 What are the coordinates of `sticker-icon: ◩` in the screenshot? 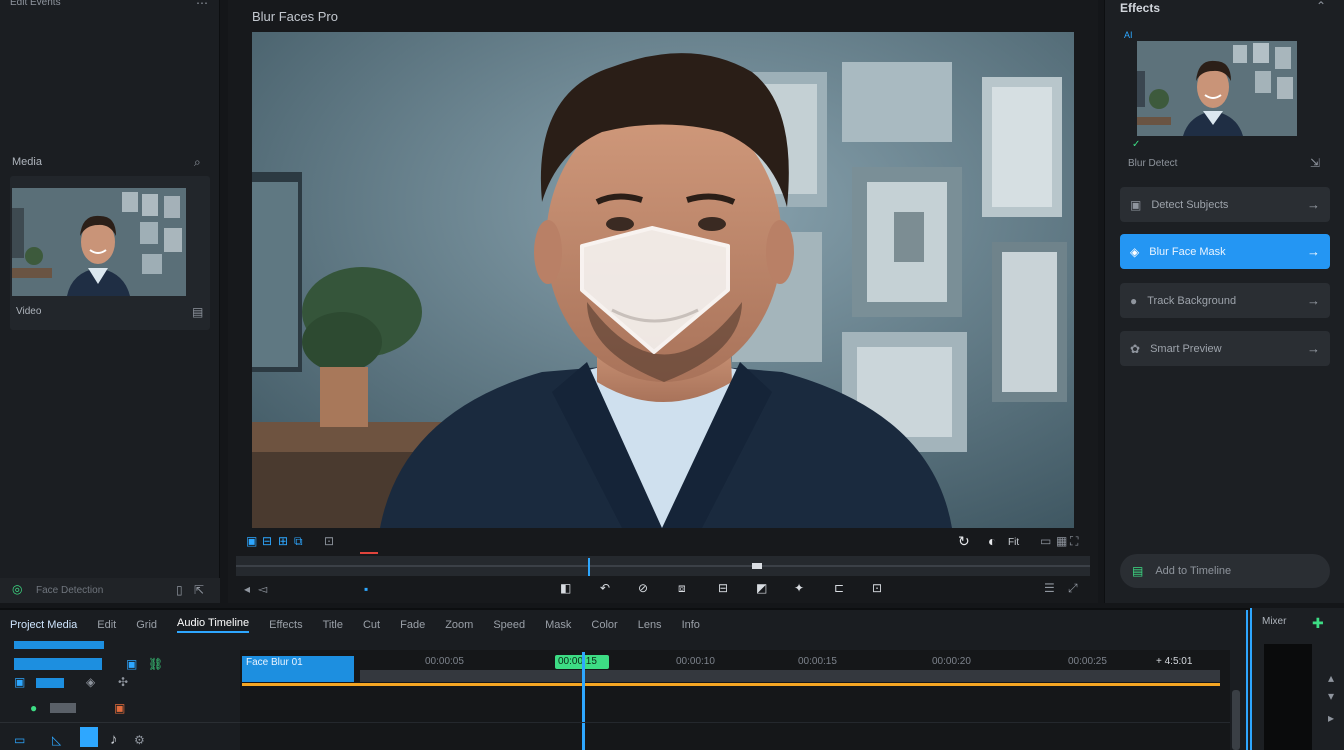 It's located at (761, 588).